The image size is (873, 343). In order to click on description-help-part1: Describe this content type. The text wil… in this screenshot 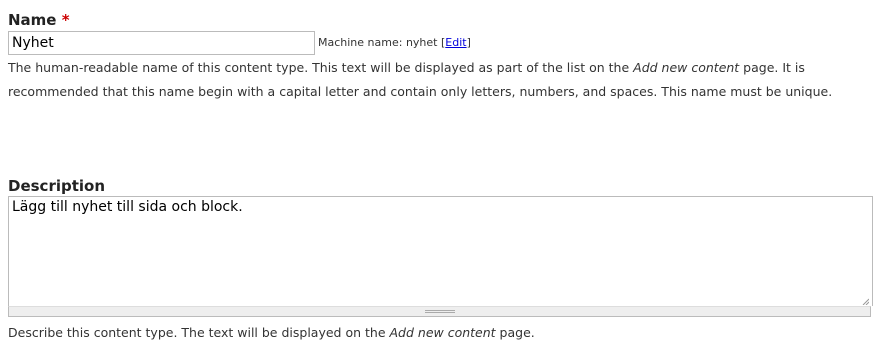, I will do `click(199, 332)`.